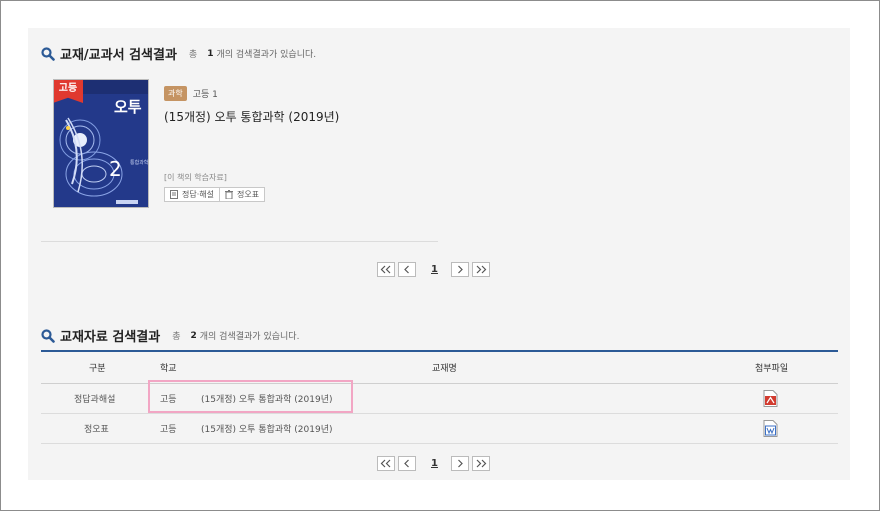 Image resolution: width=880 pixels, height=511 pixels. What do you see at coordinates (174, 194) in the screenshot?
I see `document-icon` at bounding box center [174, 194].